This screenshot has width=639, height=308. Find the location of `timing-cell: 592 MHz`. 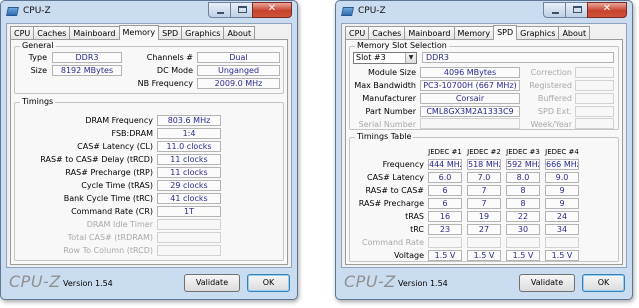

timing-cell: 592 MHz is located at coordinates (523, 164).